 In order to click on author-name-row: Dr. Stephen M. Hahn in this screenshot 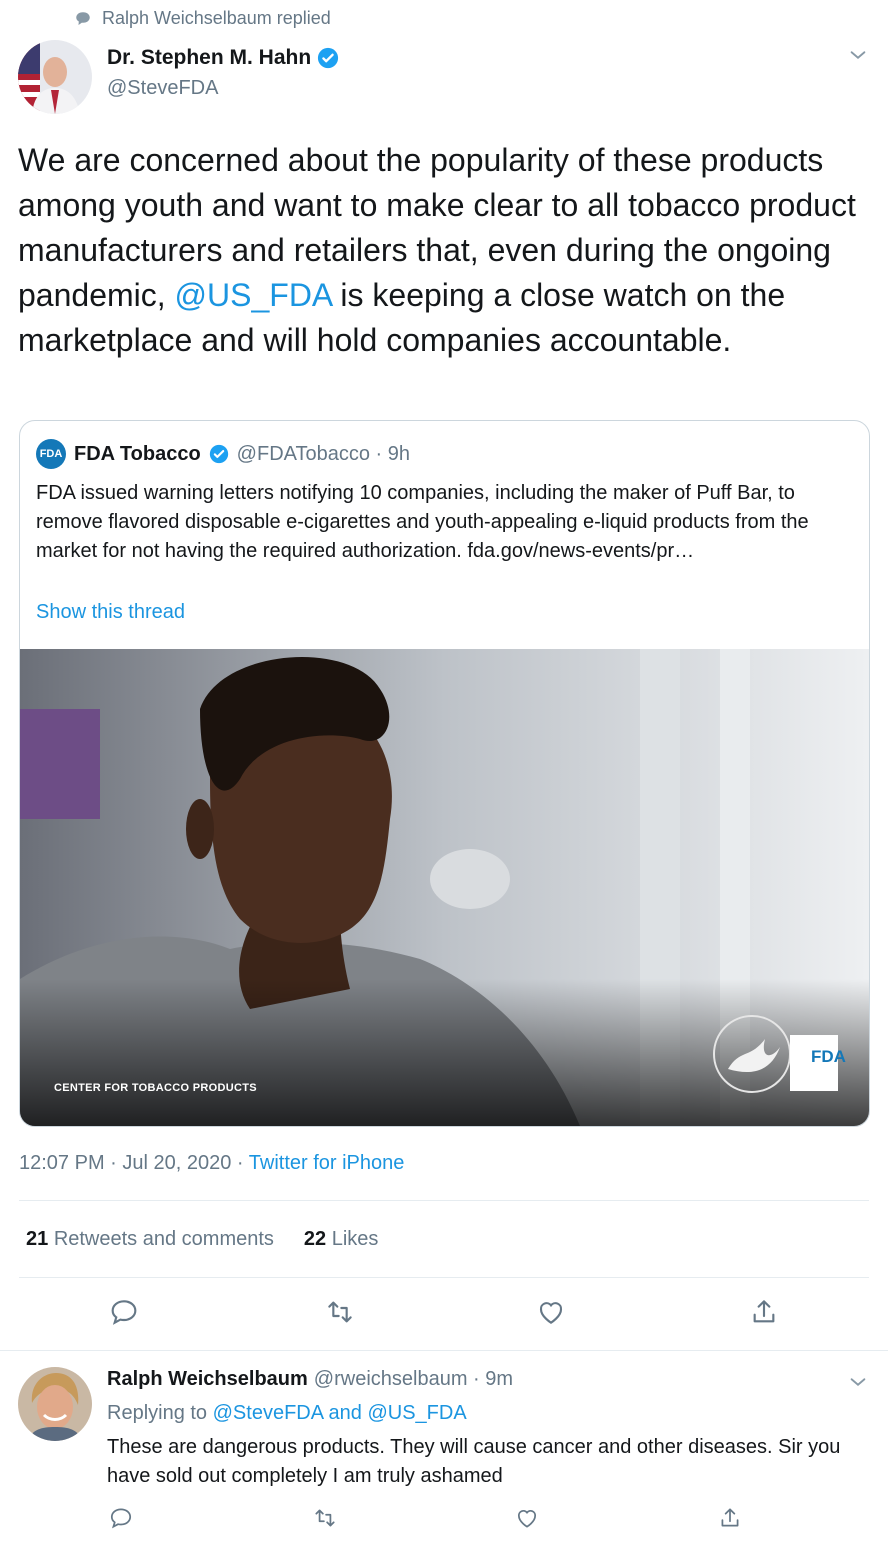, I will do `click(223, 58)`.